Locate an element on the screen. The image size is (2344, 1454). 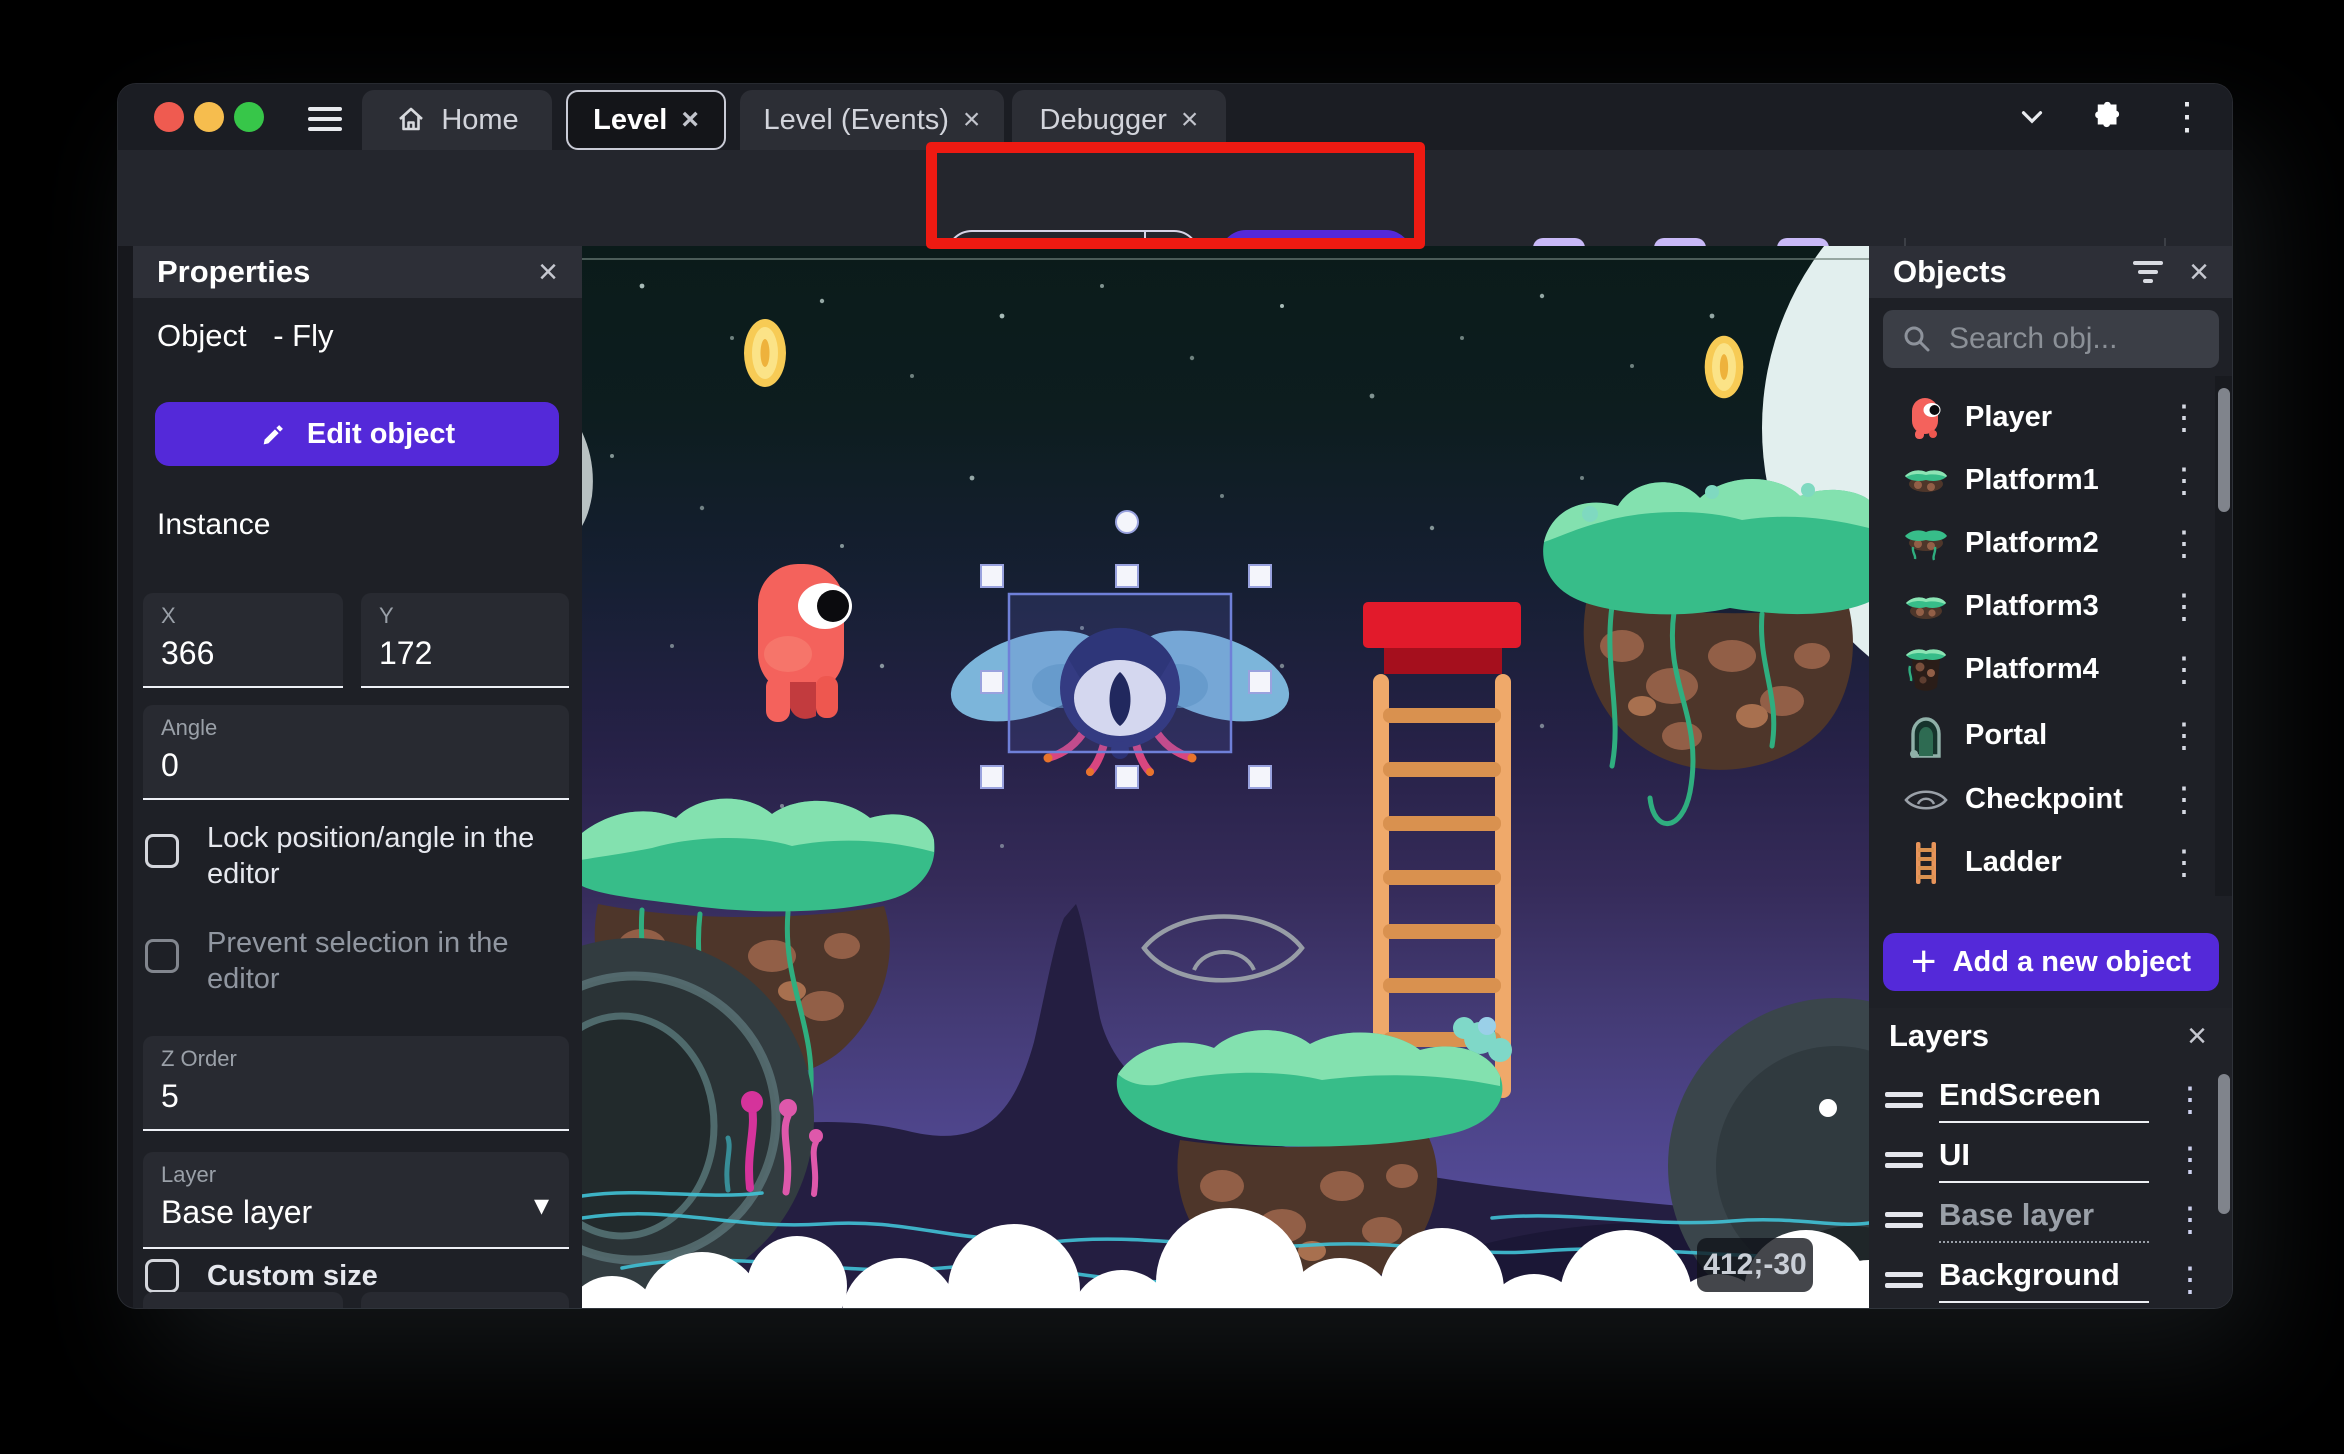
platform1-icon is located at coordinates (1926, 481).